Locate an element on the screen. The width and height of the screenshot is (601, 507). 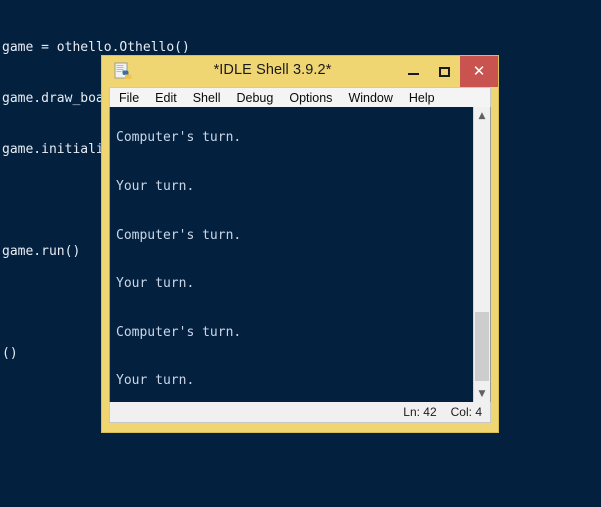
scroll-up-icon: ▲ is located at coordinates (482, 115).